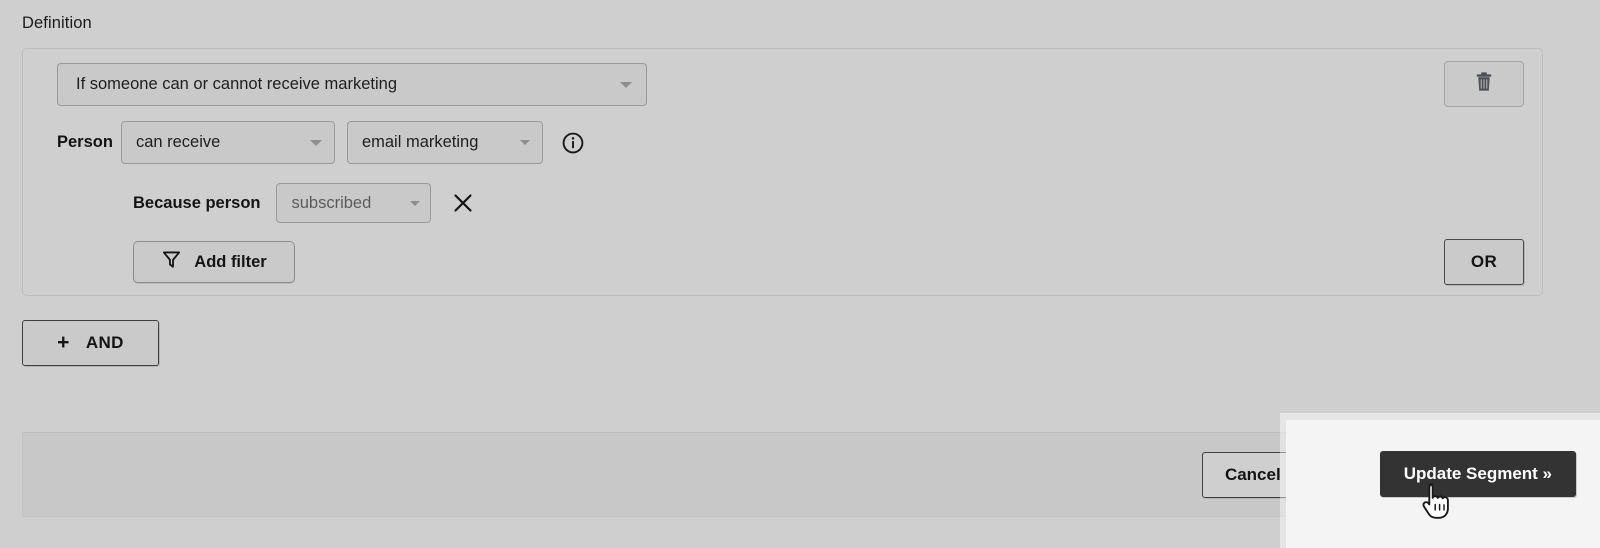 This screenshot has height=548, width=1600. I want to click on because-condition-row: Because person subscribed, so click(304, 203).